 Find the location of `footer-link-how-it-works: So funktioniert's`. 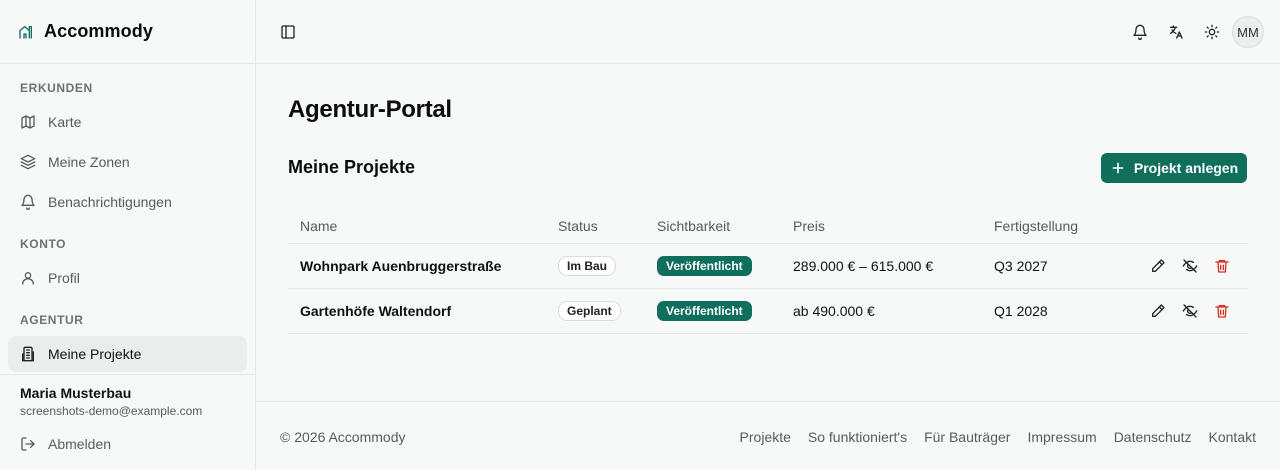

footer-link-how-it-works: So funktioniert's is located at coordinates (857, 437).